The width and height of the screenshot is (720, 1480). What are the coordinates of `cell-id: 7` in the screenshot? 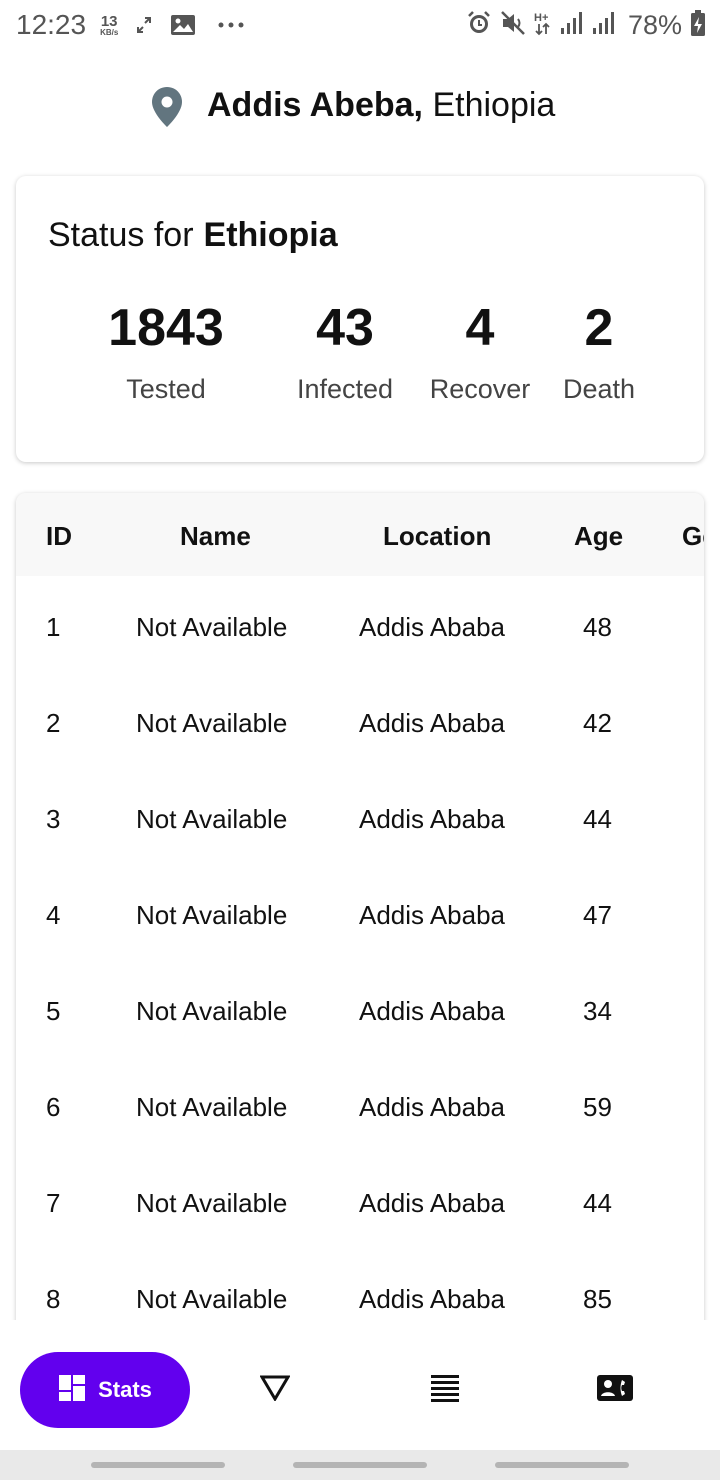 It's located at (53, 1203).